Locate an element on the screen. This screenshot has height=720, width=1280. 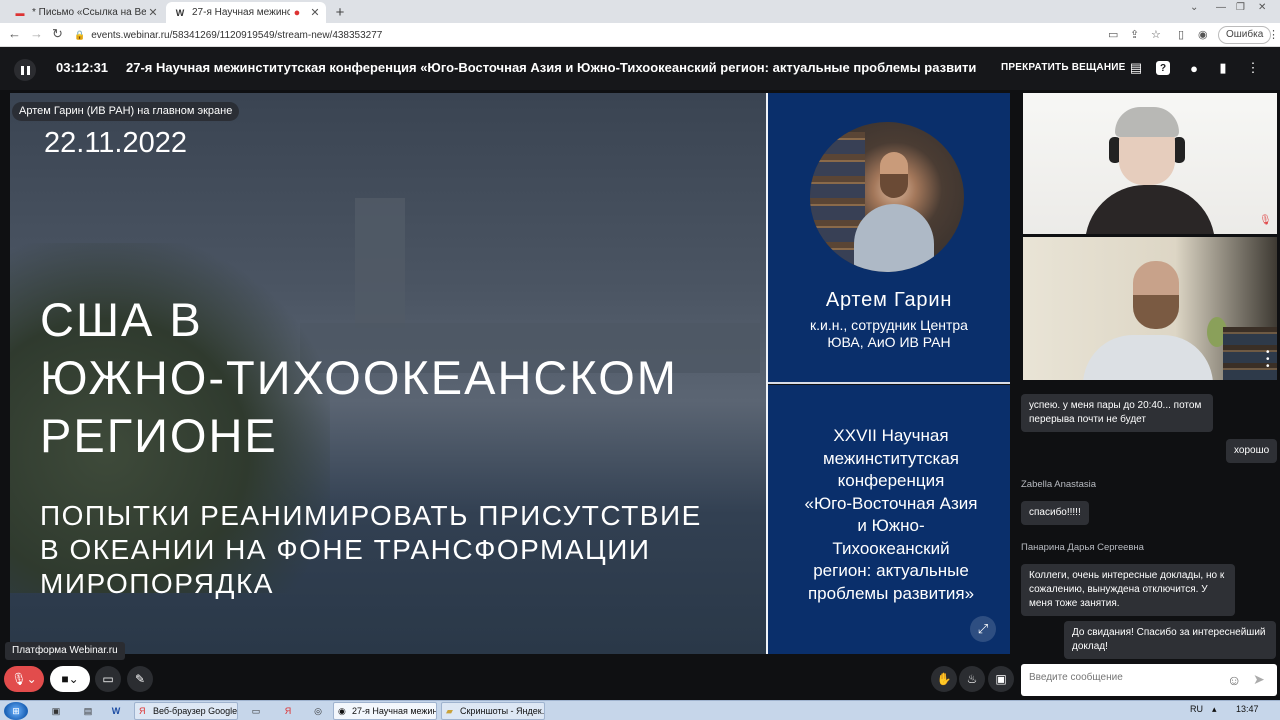
slide-subtitle-line: В ОКЕАНИИ НА ФОНЕ ТРАНСФОРМАЦИИ is located at coordinates (345, 549).